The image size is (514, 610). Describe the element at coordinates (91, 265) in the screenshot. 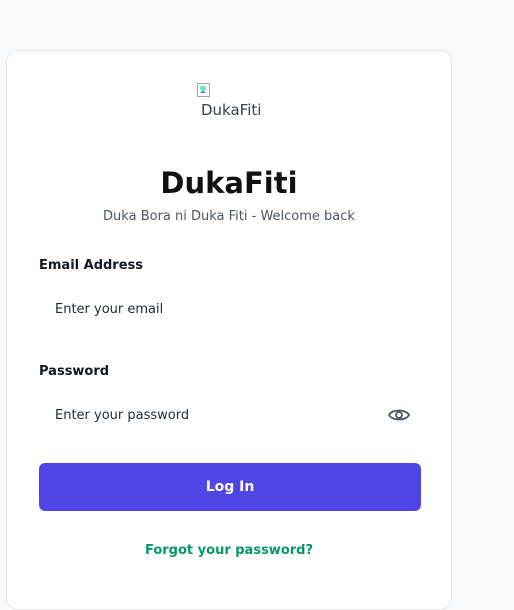

I see `email-label: Email Address` at that location.